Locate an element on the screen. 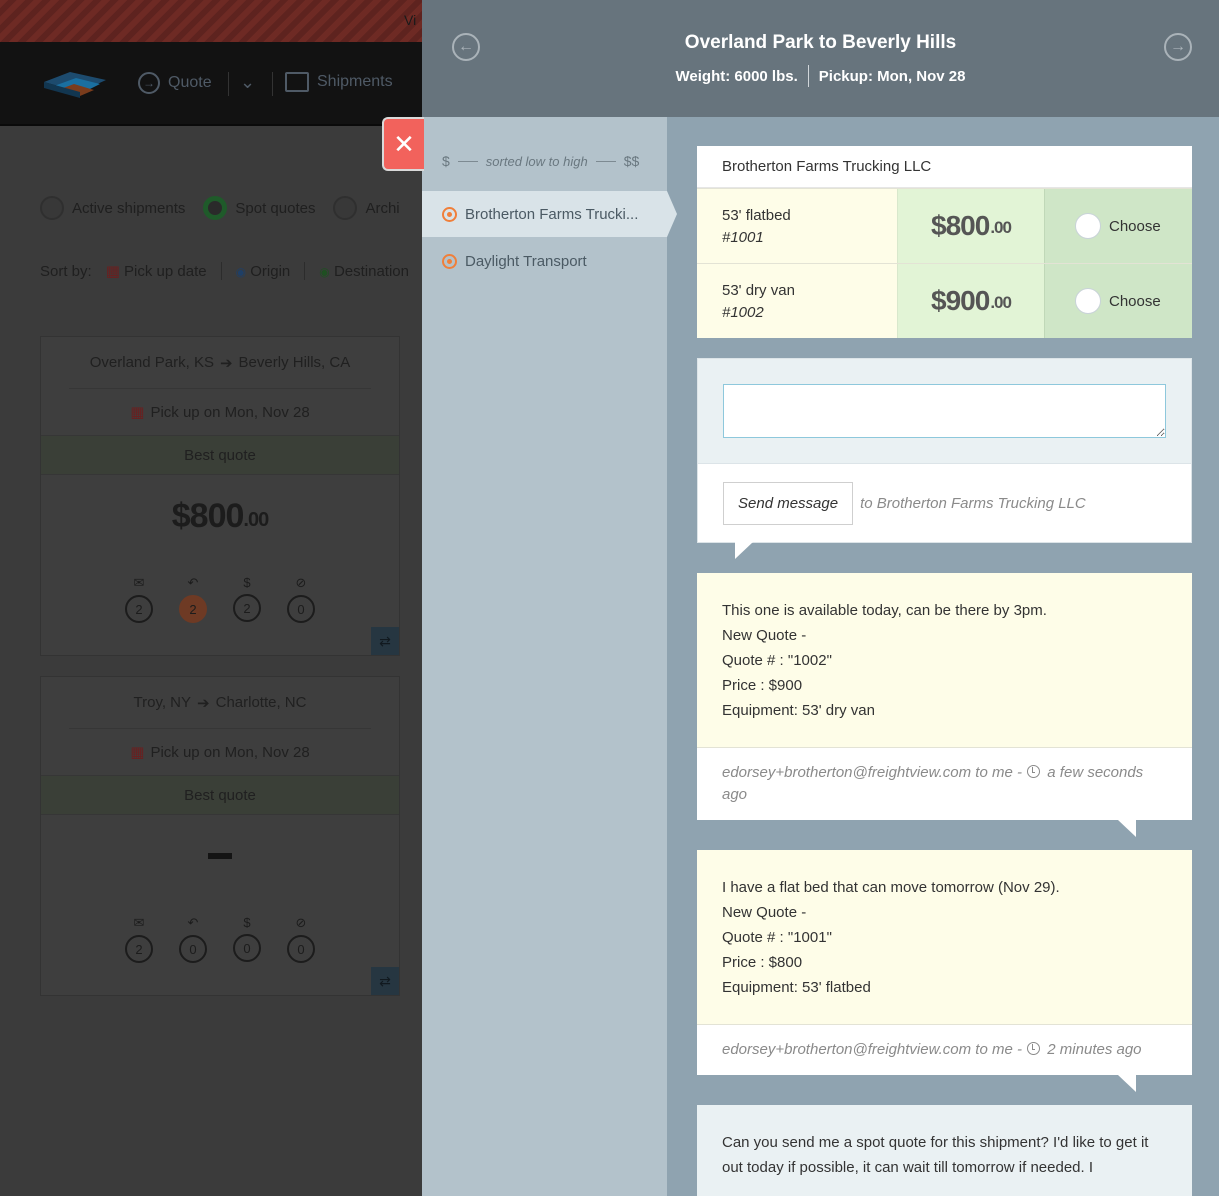 The image size is (1219, 1196). filter-archived: Archi is located at coordinates (366, 208).